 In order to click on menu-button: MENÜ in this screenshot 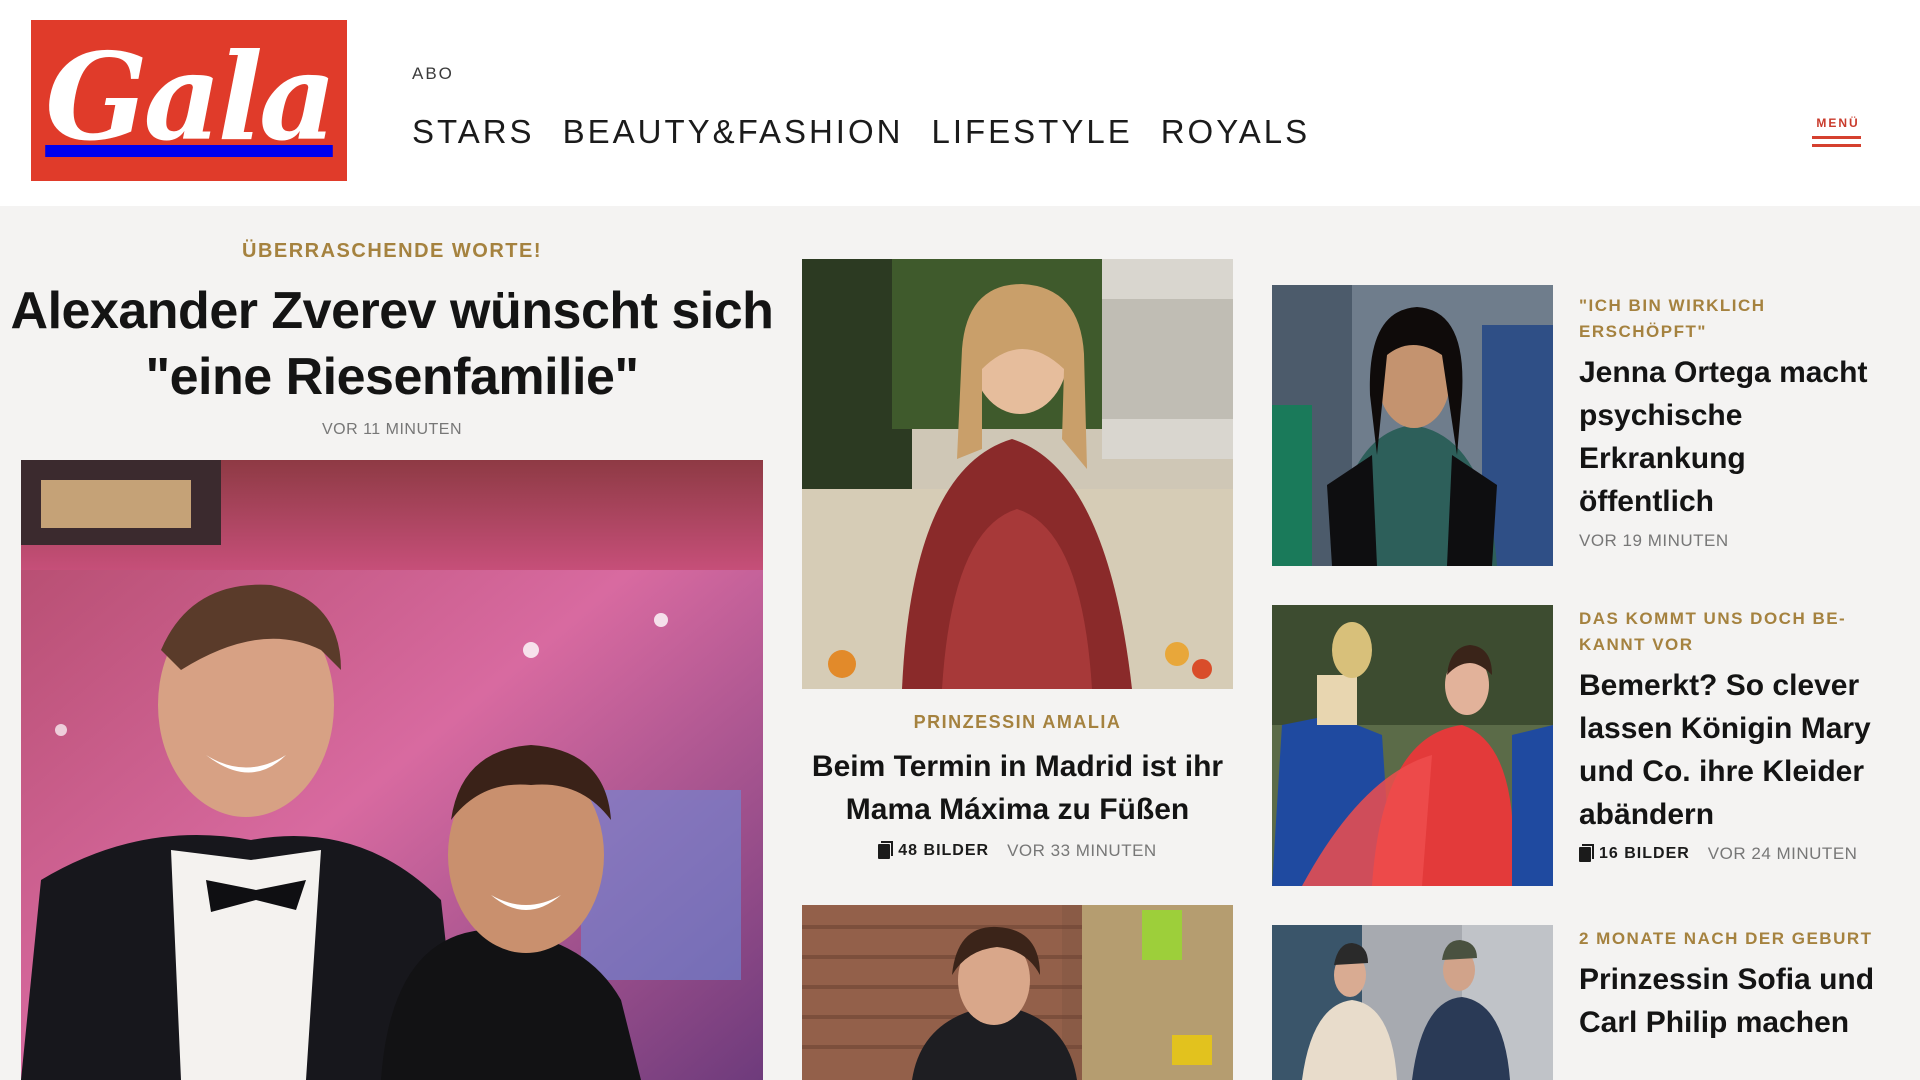, I will do `click(1838, 137)`.